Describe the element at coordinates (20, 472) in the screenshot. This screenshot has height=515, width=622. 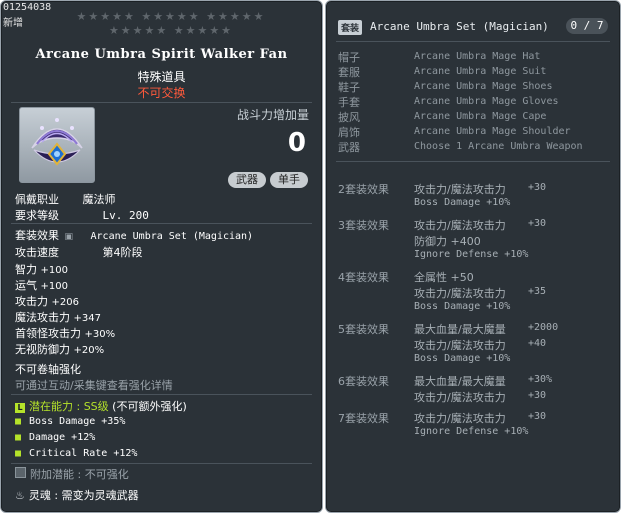
I see `additional-potential-icon` at that location.